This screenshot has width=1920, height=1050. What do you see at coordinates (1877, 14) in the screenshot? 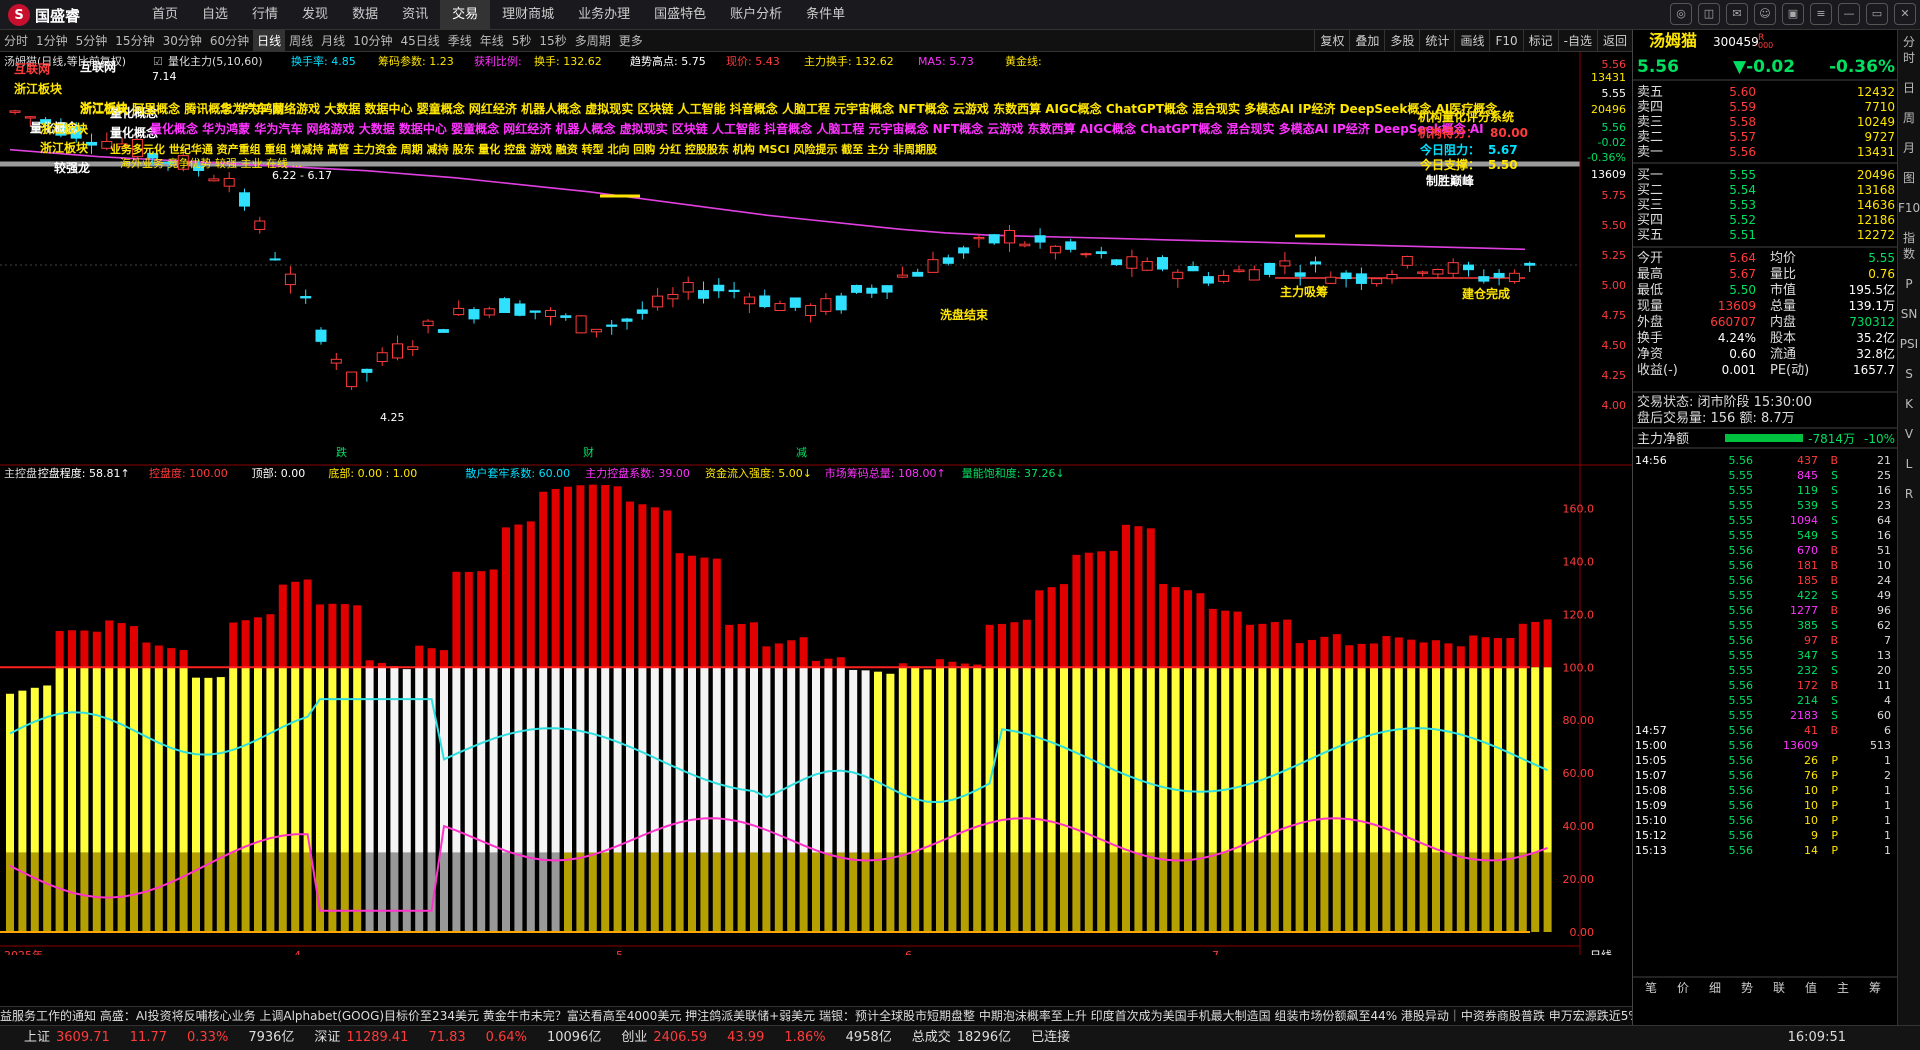
I see `maximize-icon: ▭` at bounding box center [1877, 14].